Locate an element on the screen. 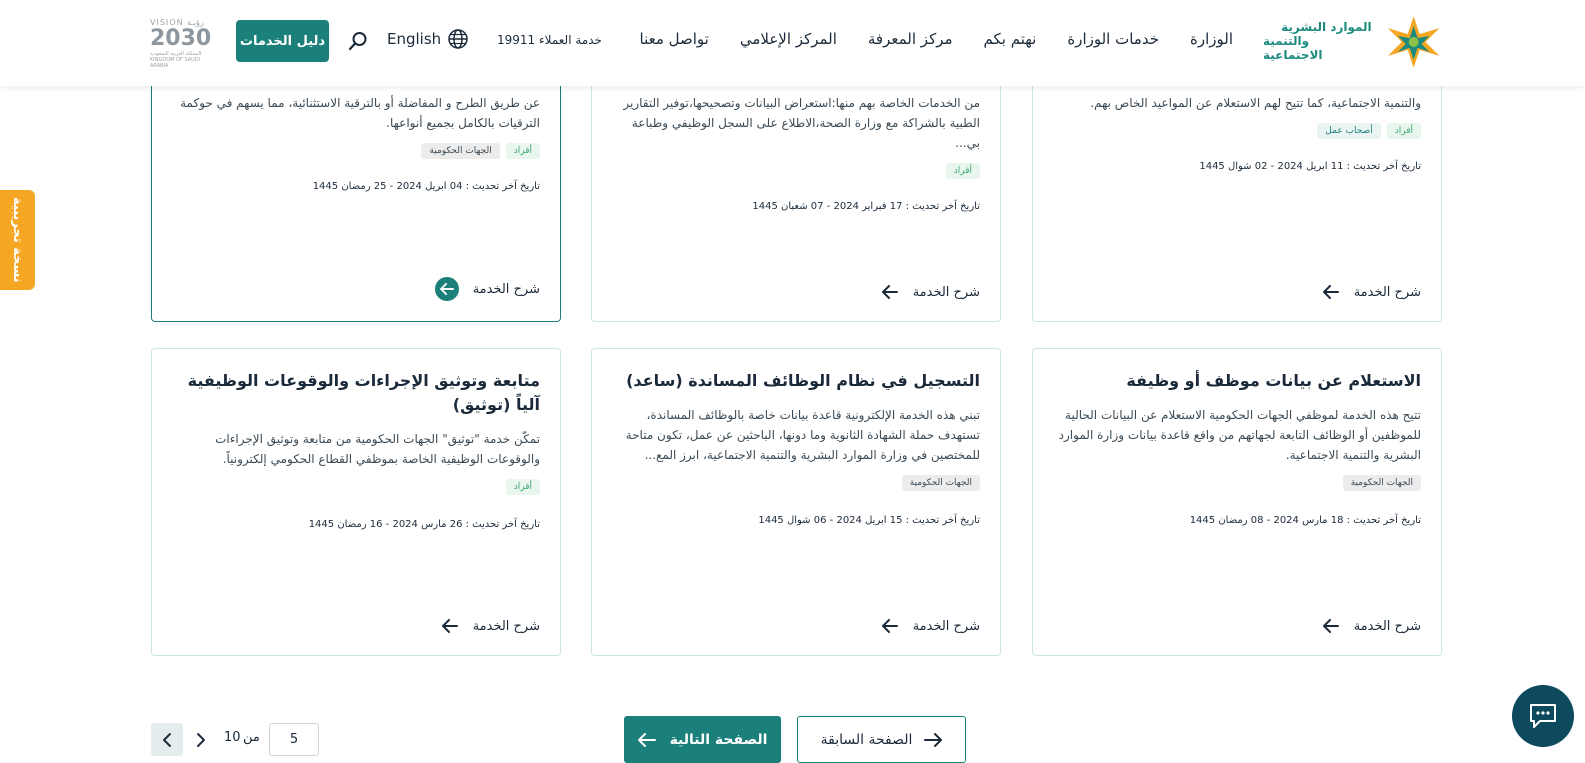 The width and height of the screenshot is (1585, 763). nav-item-services: خدمات الوزارة is located at coordinates (1113, 39).